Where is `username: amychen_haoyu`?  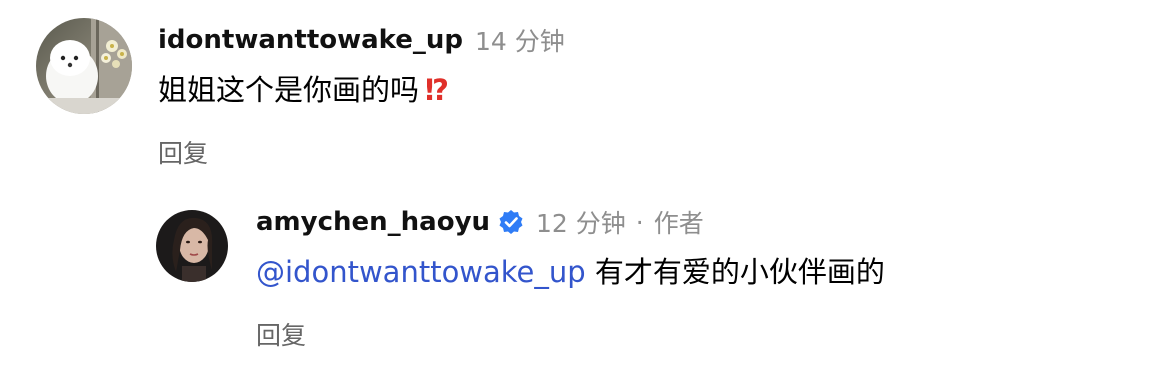
username: amychen_haoyu is located at coordinates (373, 222).